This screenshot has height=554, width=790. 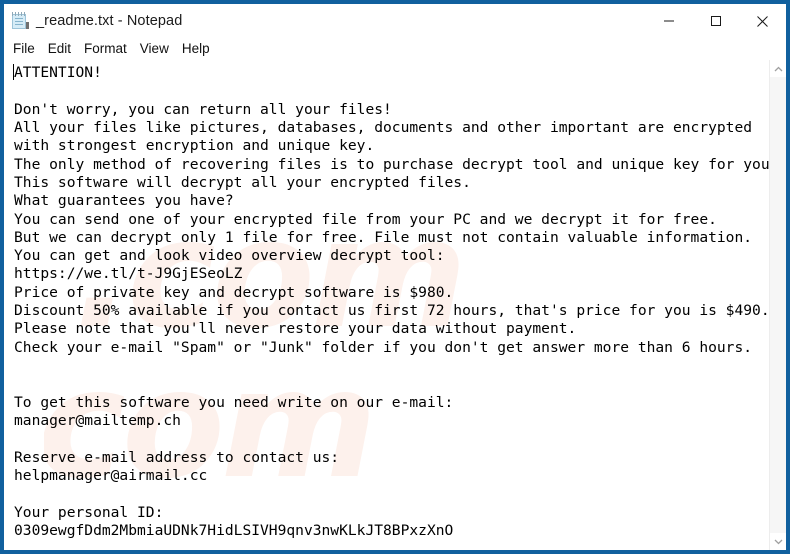 What do you see at coordinates (395, 49) in the screenshot?
I see `menu-bar: File Edit Format View Help` at bounding box center [395, 49].